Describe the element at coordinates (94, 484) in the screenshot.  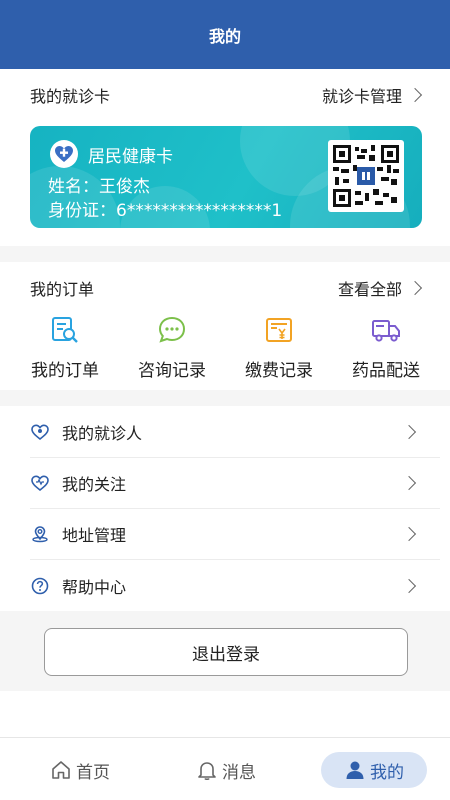
I see `menu-label-my-follows: 我的关注` at that location.